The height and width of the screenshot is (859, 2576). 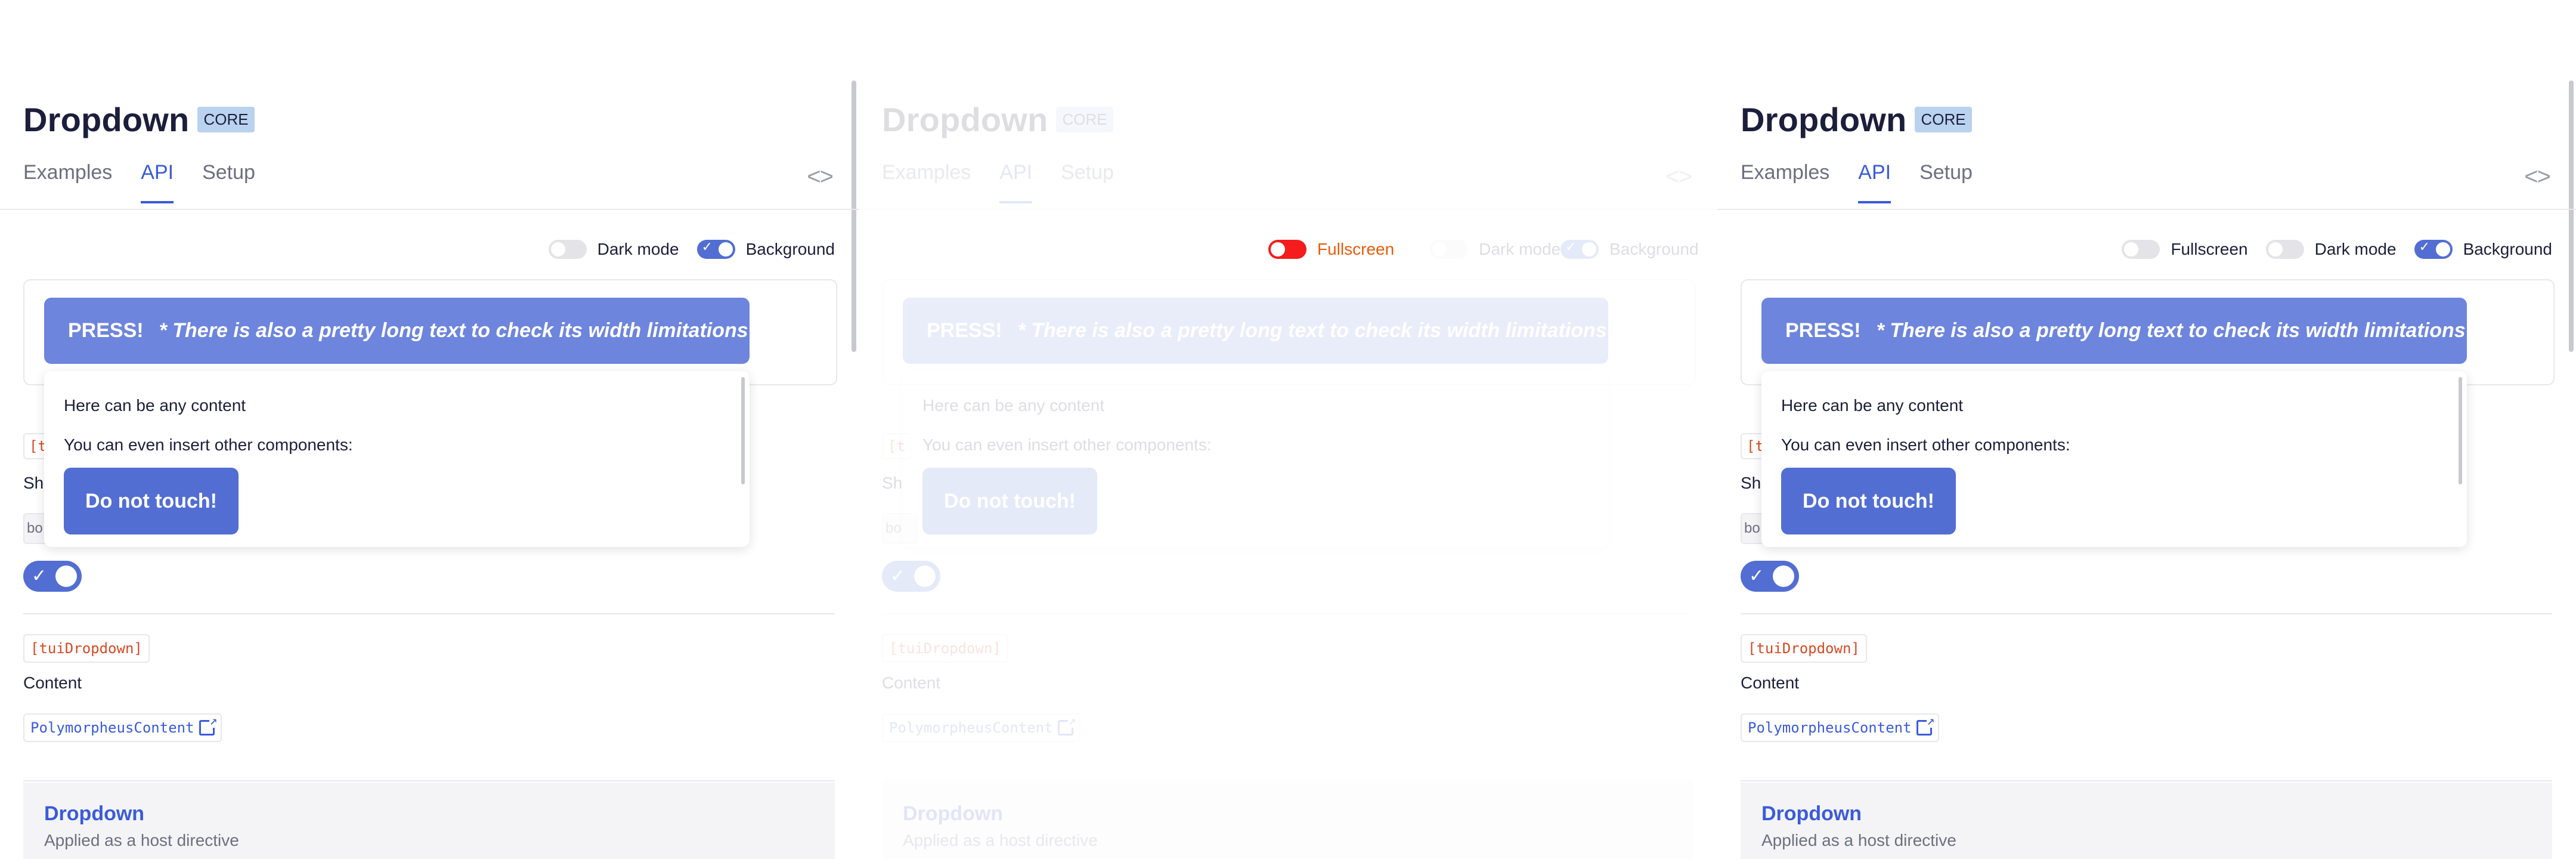 I want to click on section-divider, so click(x=429, y=613).